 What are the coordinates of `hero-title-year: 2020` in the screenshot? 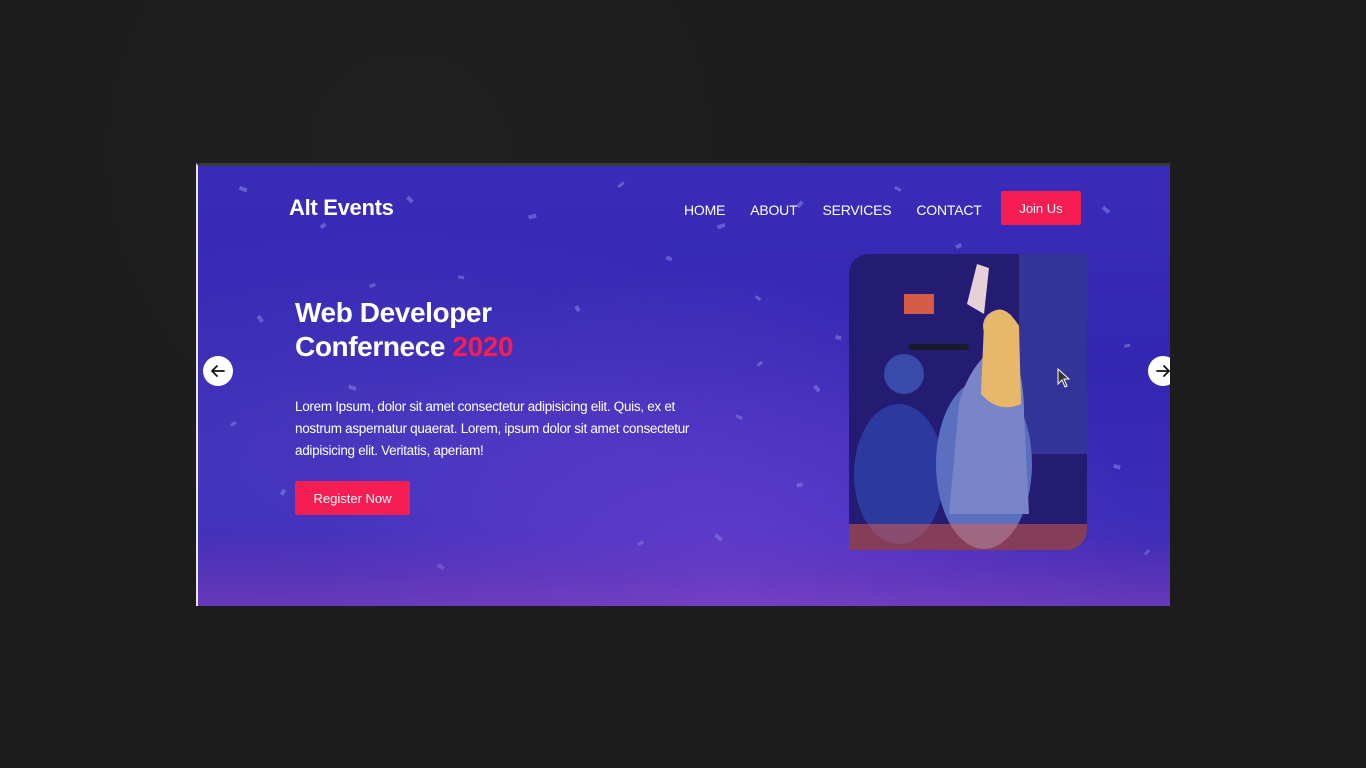 It's located at (483, 346).